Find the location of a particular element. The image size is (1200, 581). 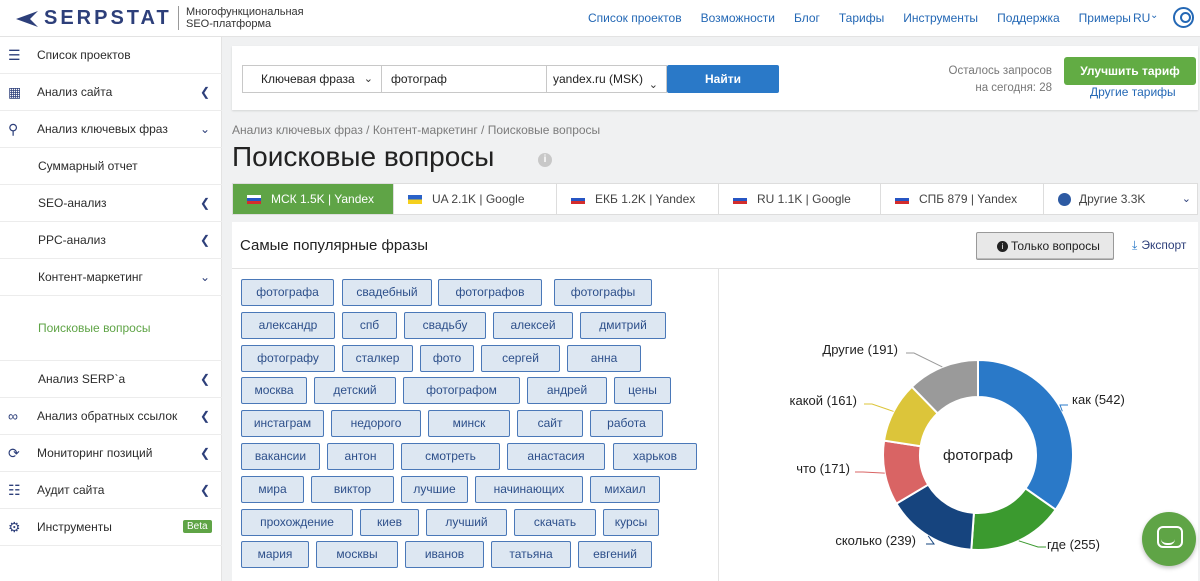

nav-examples: Примеры is located at coordinates (1105, 18).